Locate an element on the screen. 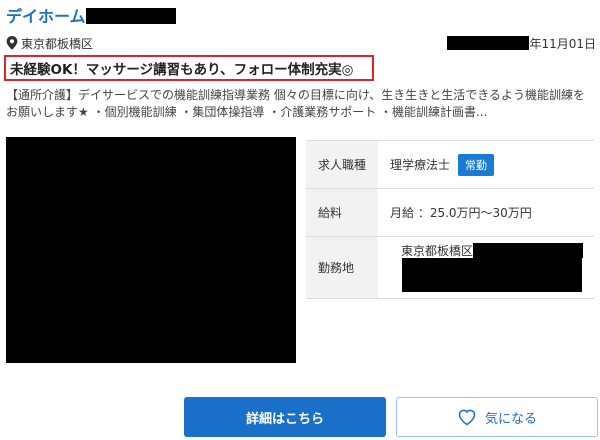 This screenshot has height=440, width=600. redacted-company-suffix is located at coordinates (130, 16).